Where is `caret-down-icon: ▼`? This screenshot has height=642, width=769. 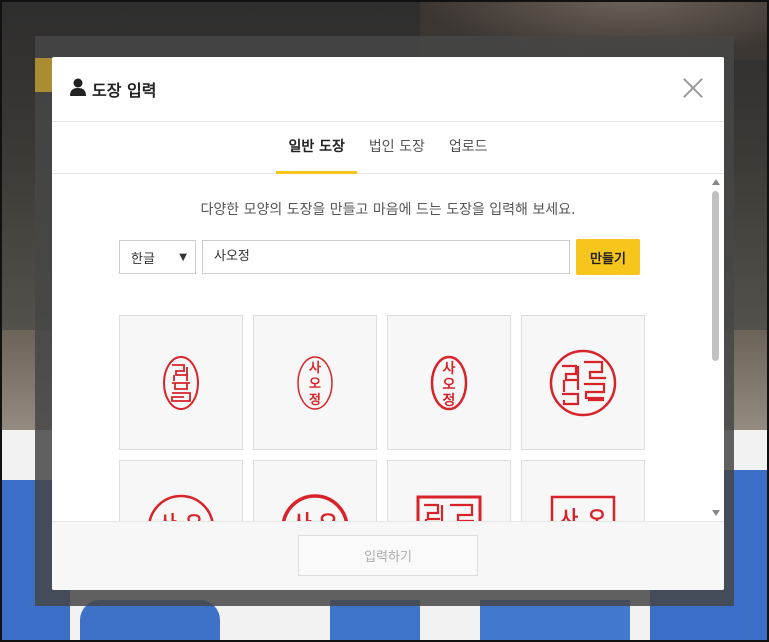 caret-down-icon: ▼ is located at coordinates (183, 257).